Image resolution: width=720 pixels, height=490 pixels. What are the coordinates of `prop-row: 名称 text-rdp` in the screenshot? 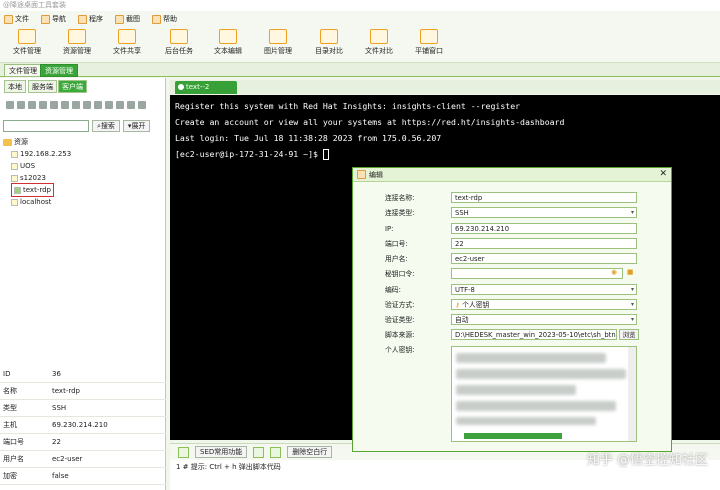 It's located at (83, 391).